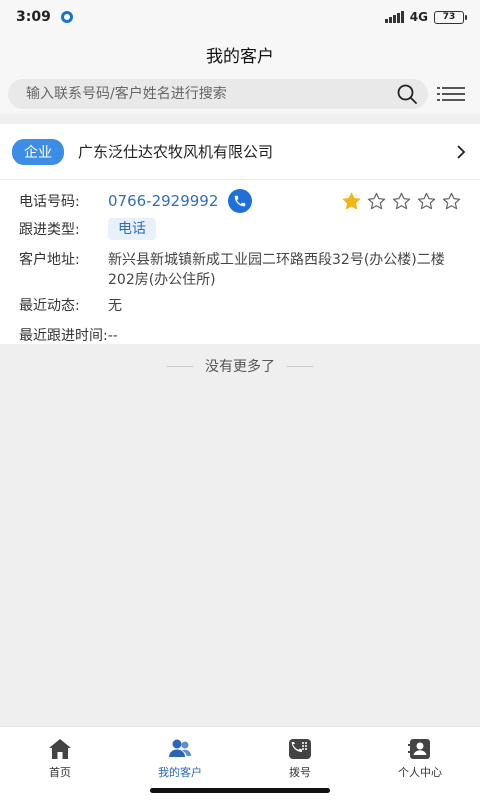 The height and width of the screenshot is (800, 480). What do you see at coordinates (63, 336) in the screenshot?
I see `last-followup-label: 最近跟进时间:` at bounding box center [63, 336].